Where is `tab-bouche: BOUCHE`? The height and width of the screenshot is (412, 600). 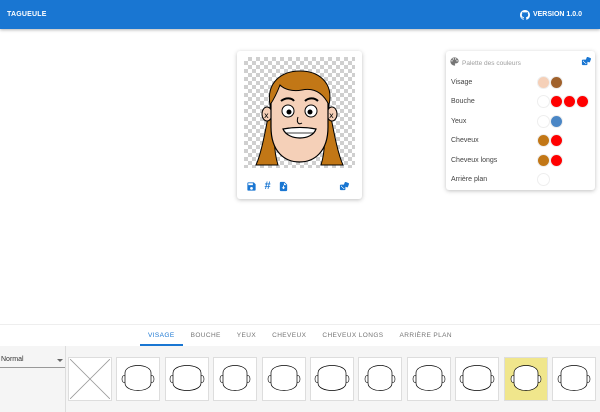
tab-bouche: BOUCHE is located at coordinates (206, 335).